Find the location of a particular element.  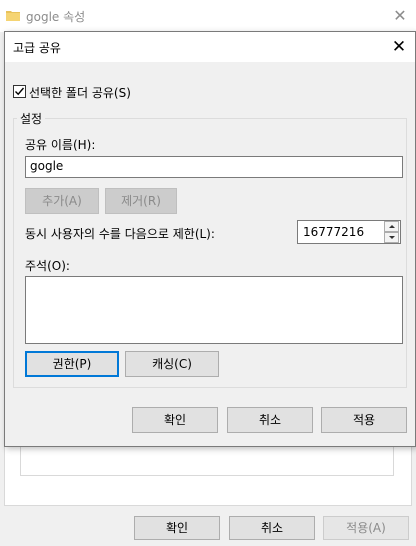

checkmark-icon is located at coordinates (20, 91).